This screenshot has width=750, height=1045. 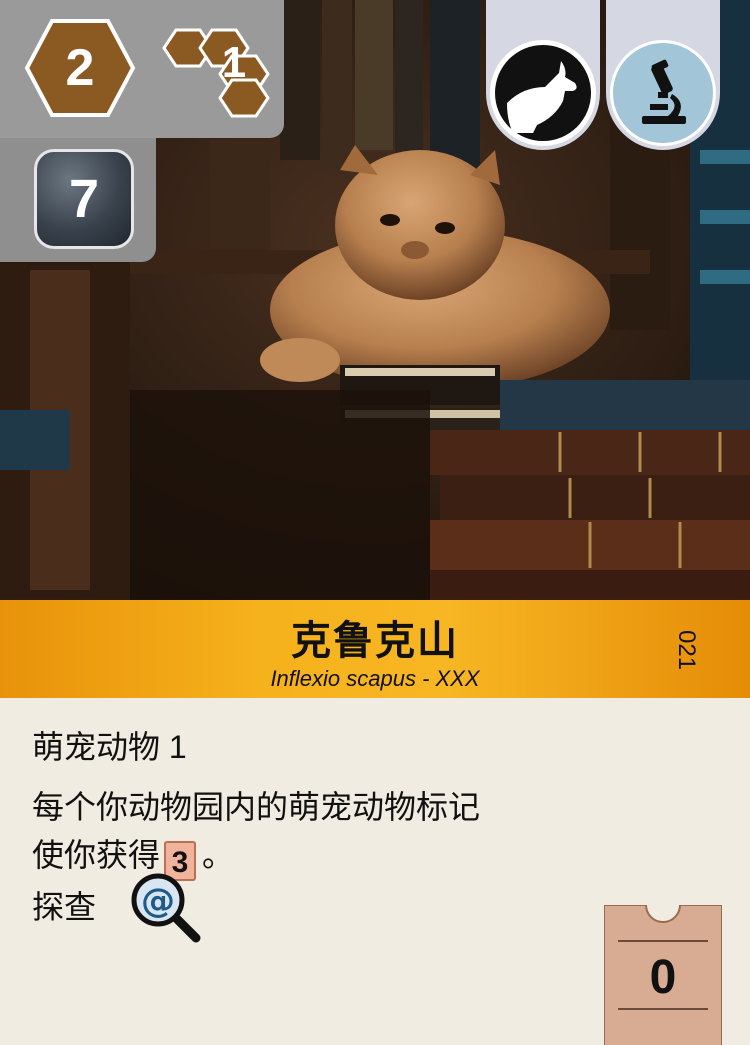 I want to click on card-number: 021, so click(x=686, y=650).